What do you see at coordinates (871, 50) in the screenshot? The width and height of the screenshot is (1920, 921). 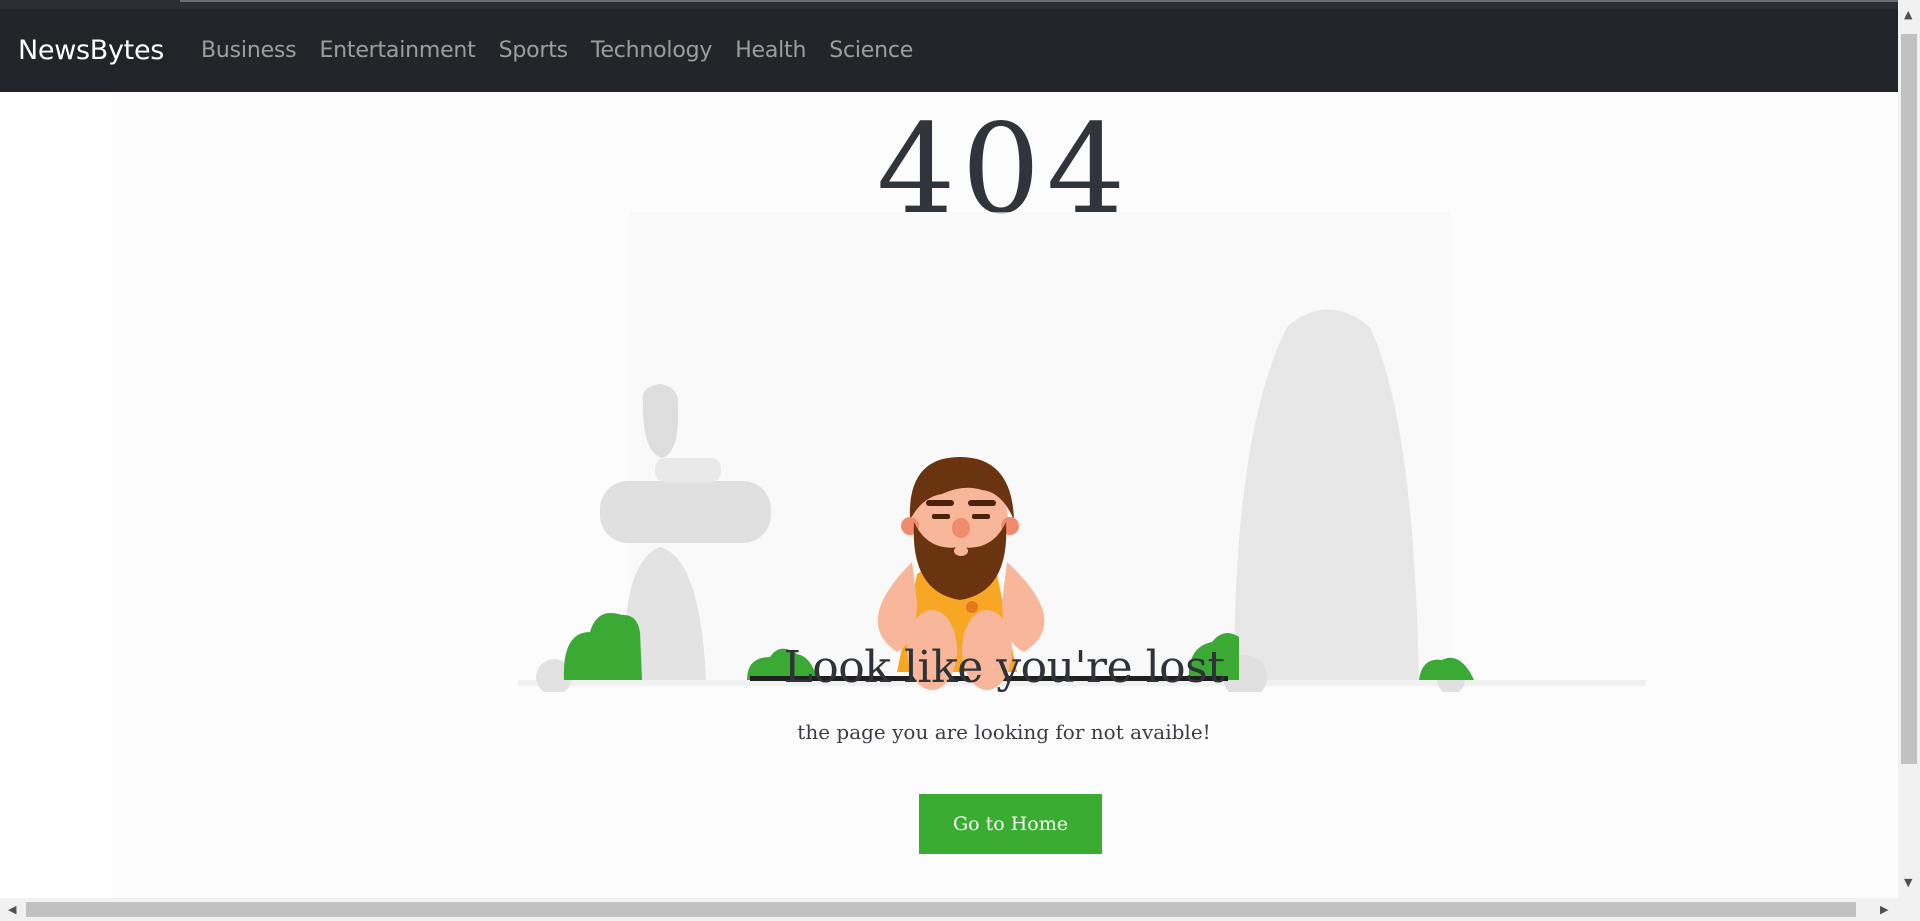 I see `nav-link-science: Science` at bounding box center [871, 50].